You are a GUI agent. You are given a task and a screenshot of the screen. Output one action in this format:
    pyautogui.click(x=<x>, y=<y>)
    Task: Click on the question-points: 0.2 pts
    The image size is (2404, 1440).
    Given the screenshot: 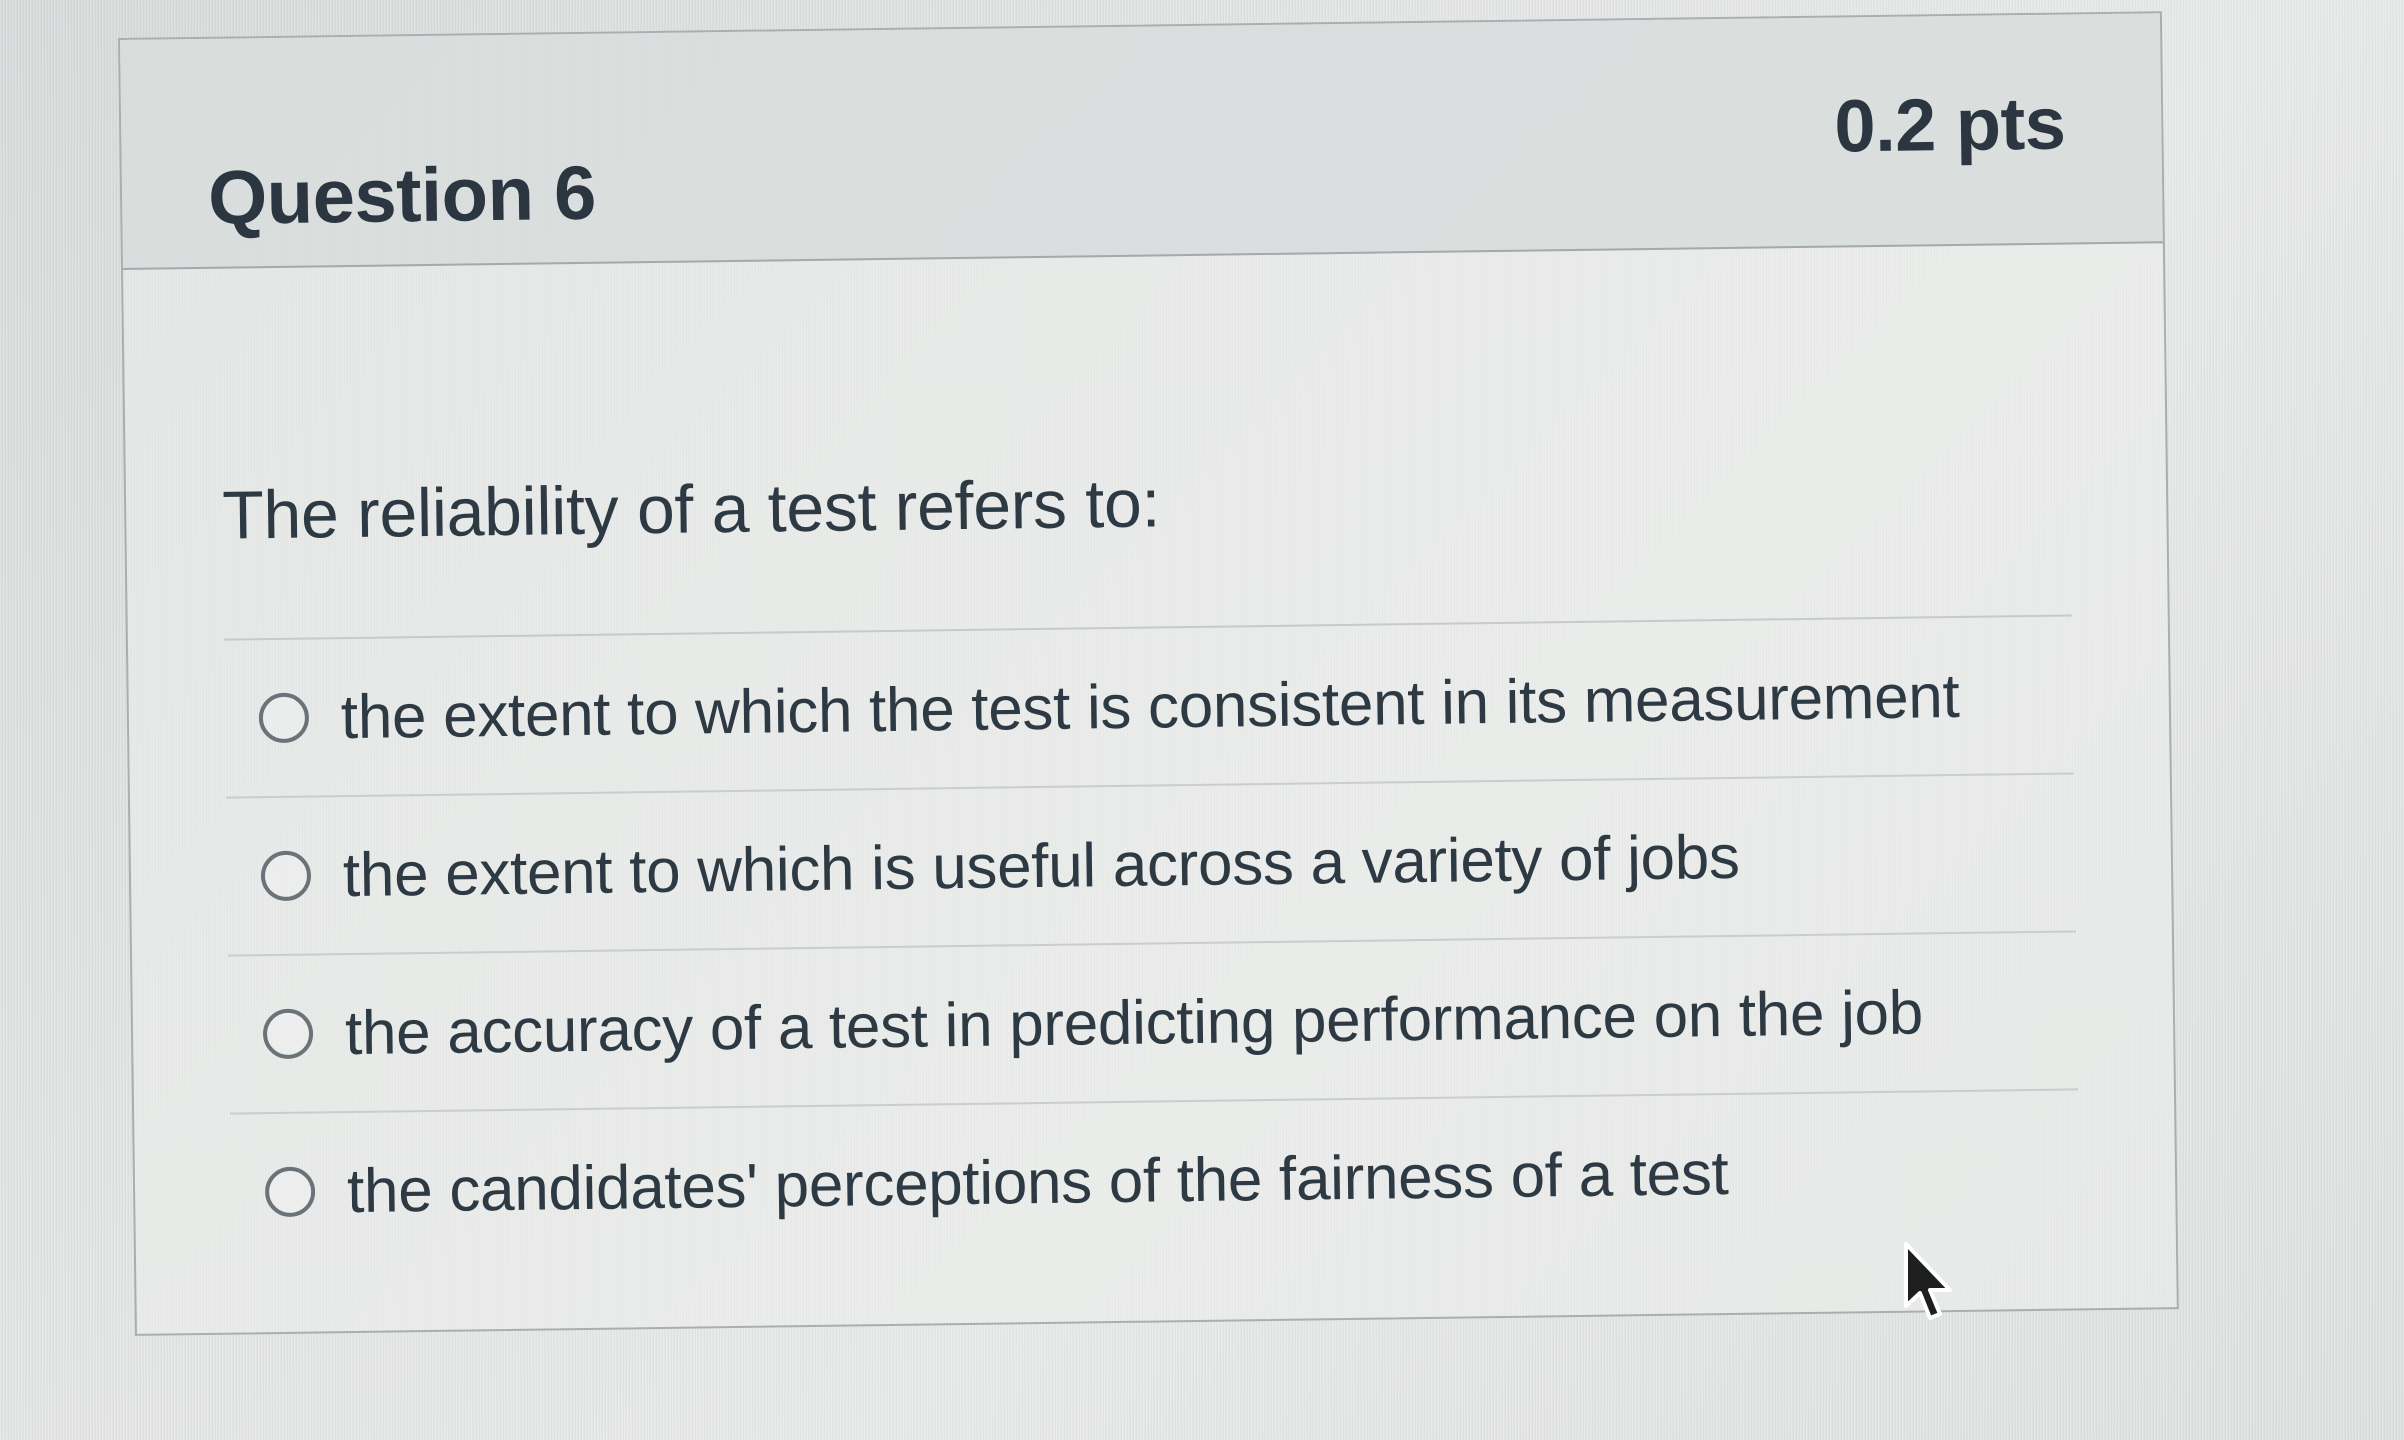 What is the action you would take?
    pyautogui.click(x=1949, y=124)
    